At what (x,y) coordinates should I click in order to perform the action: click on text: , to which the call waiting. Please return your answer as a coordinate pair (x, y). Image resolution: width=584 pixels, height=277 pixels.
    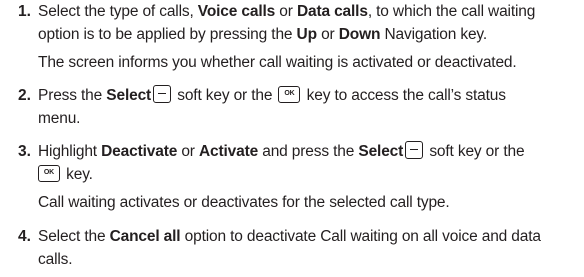
    Looking at the image, I should click on (451, 11).